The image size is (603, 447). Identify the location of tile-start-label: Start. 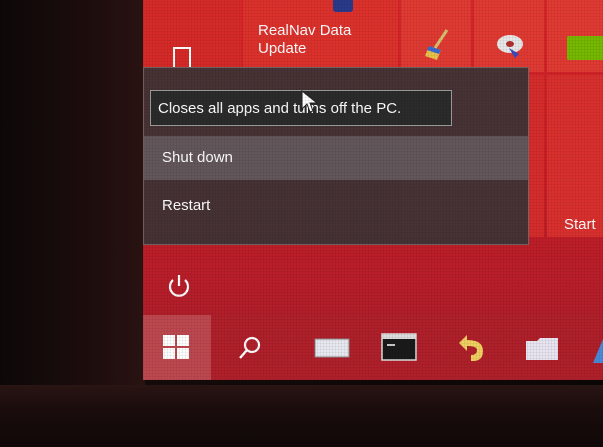
(580, 224).